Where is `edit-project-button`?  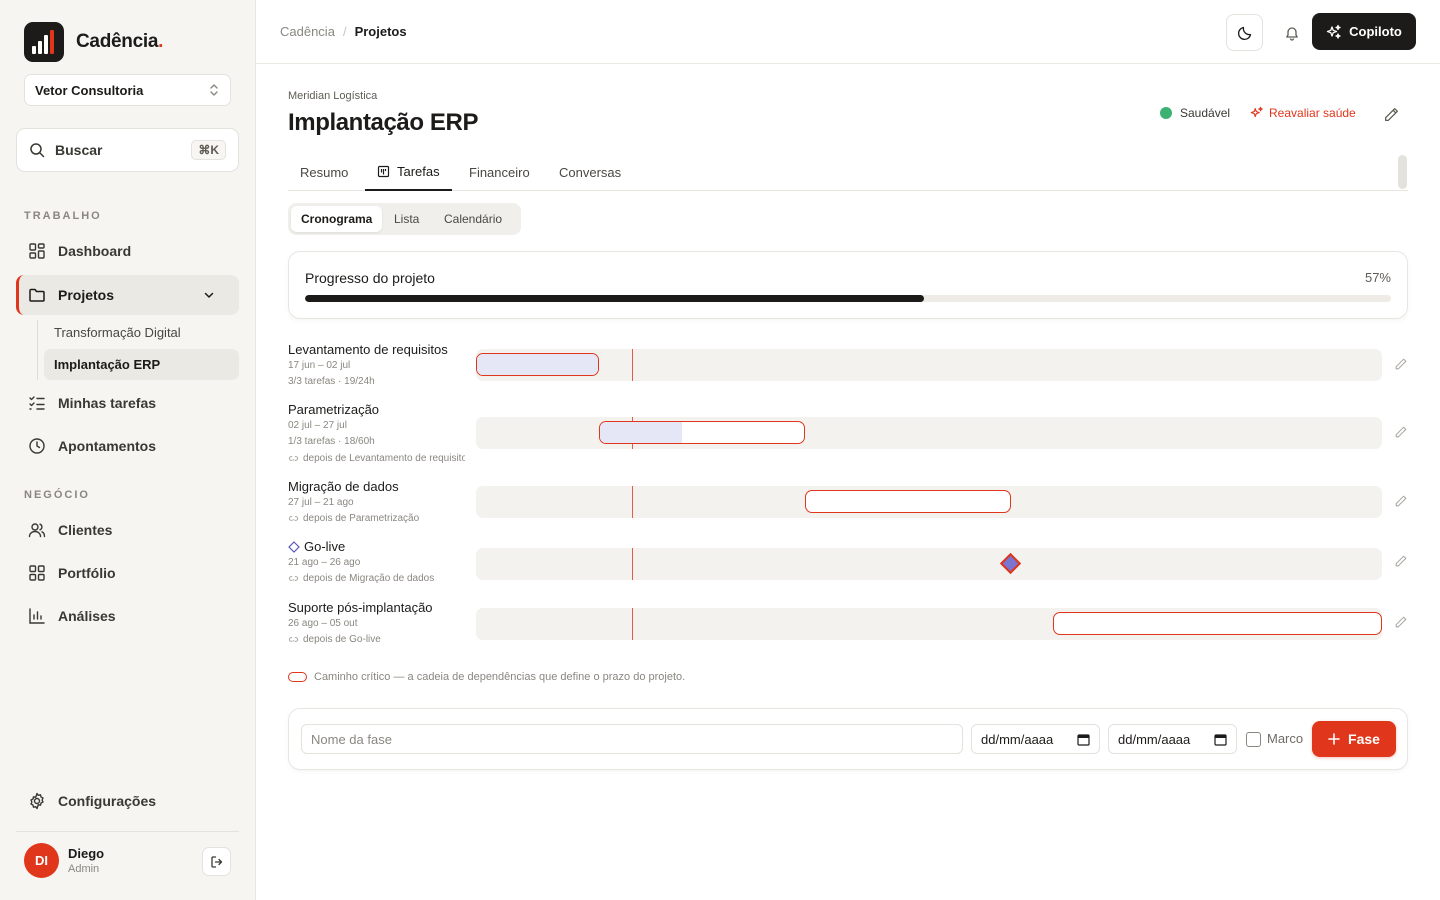 edit-project-button is located at coordinates (1391, 114).